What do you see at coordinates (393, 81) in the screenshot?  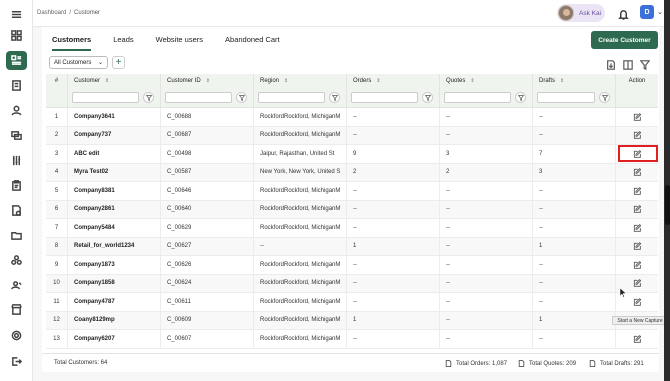 I see `column-header: Orders ⇕` at bounding box center [393, 81].